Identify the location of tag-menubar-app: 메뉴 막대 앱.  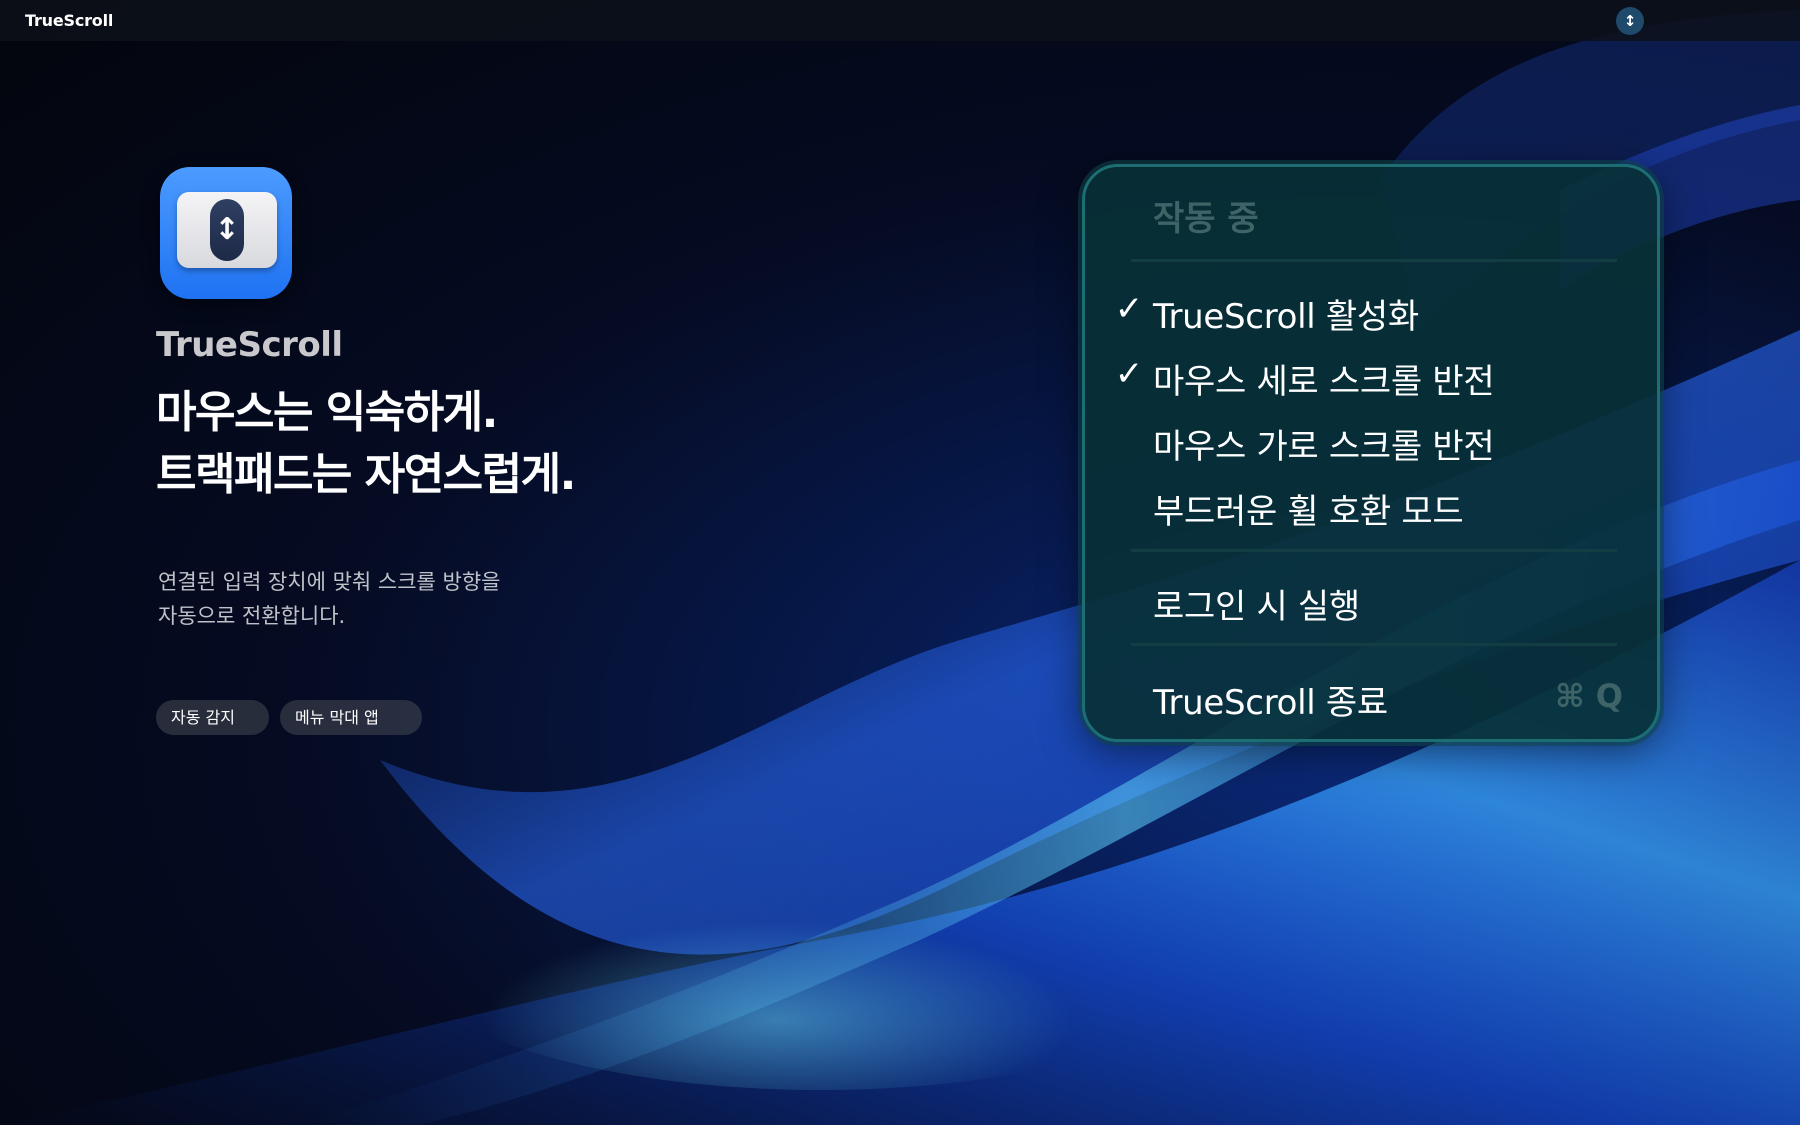
(351, 717).